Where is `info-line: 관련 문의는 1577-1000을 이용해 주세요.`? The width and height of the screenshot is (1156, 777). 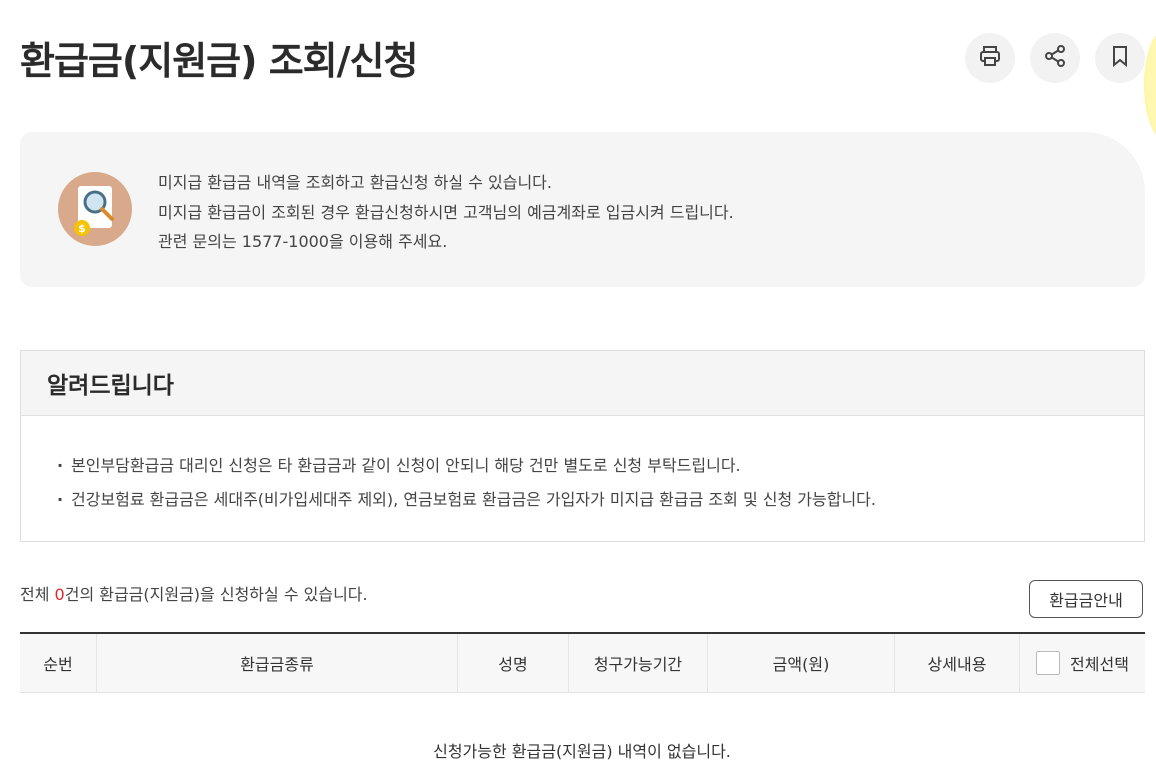
info-line: 관련 문의는 1577-1000을 이용해 주세요. is located at coordinates (303, 241).